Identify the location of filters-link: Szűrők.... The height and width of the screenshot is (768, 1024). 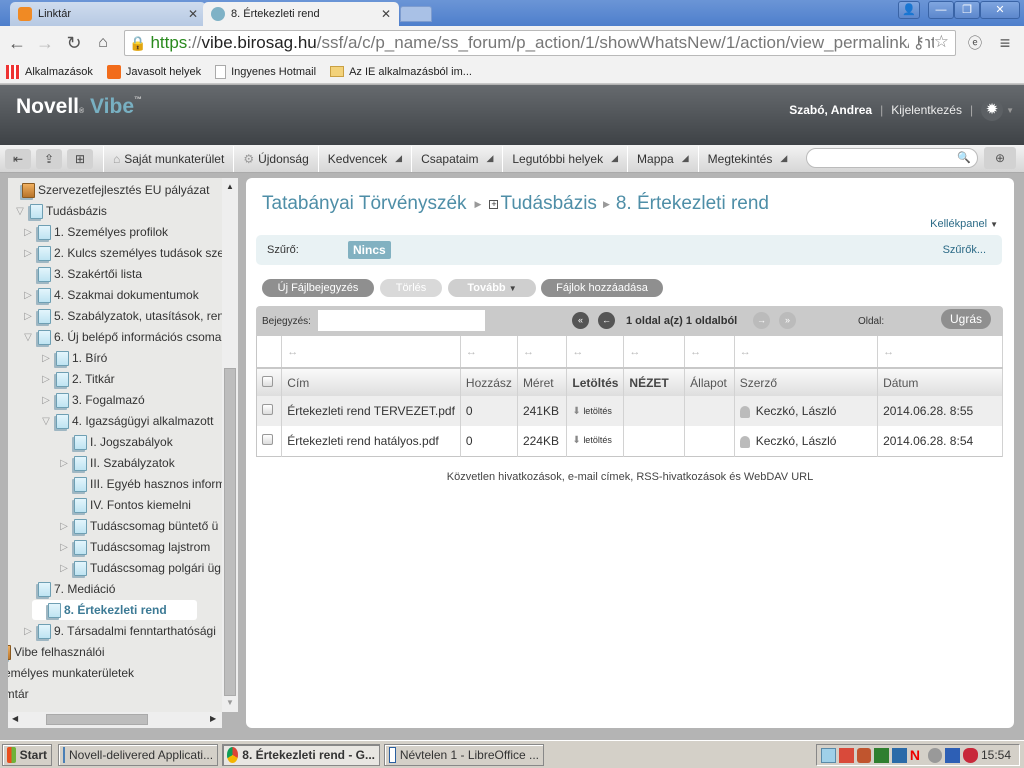
(964, 250).